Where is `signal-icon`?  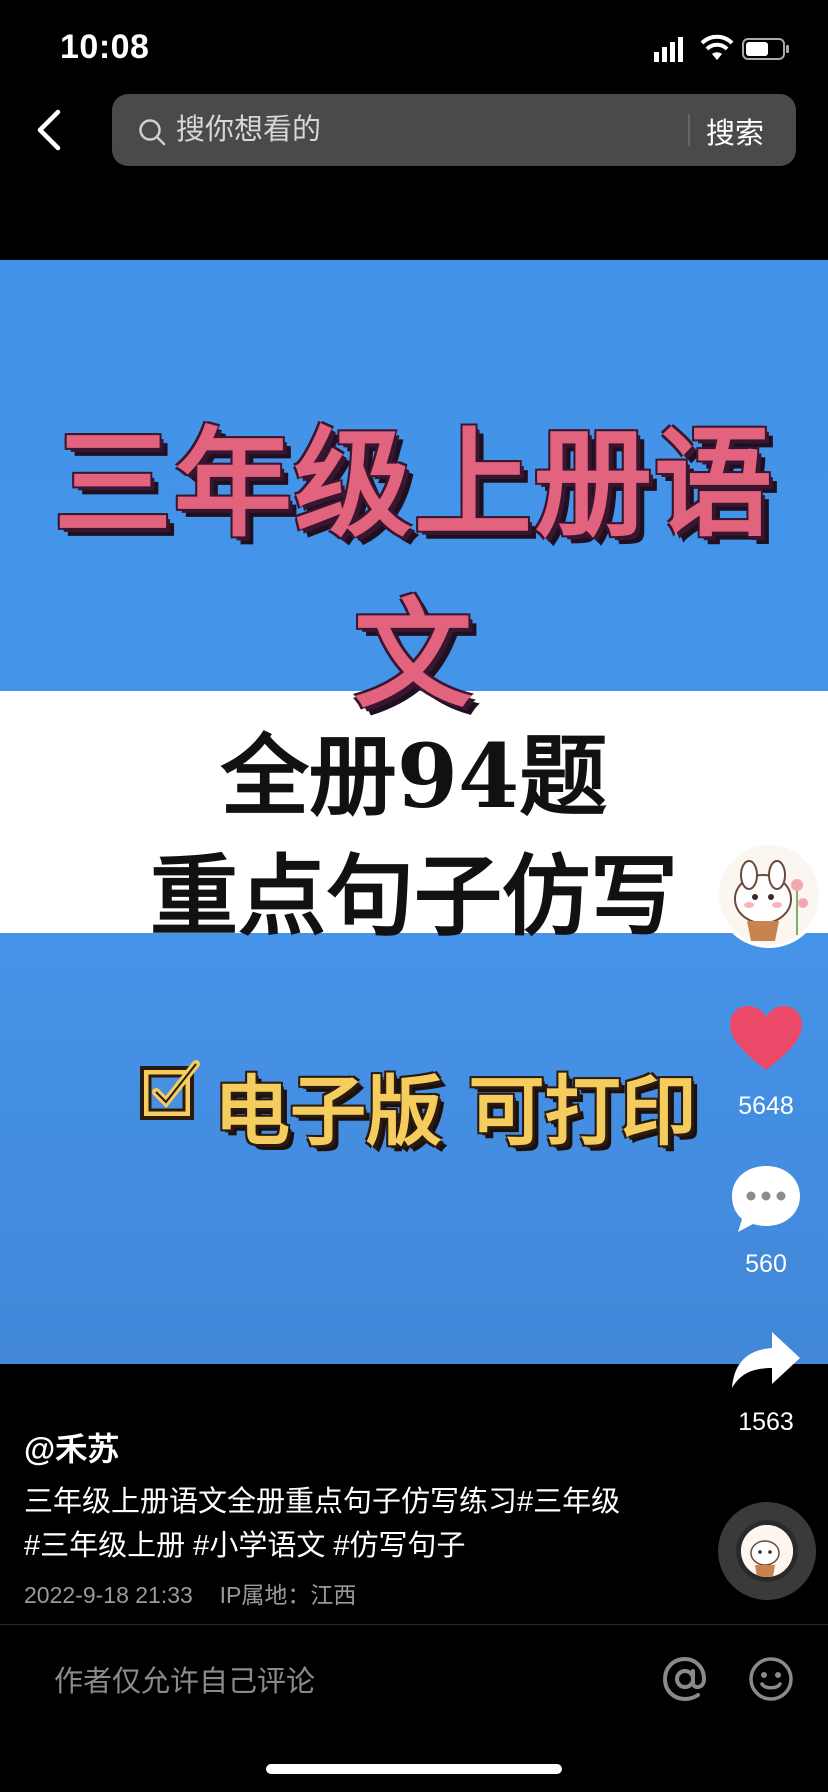 signal-icon is located at coordinates (668, 49).